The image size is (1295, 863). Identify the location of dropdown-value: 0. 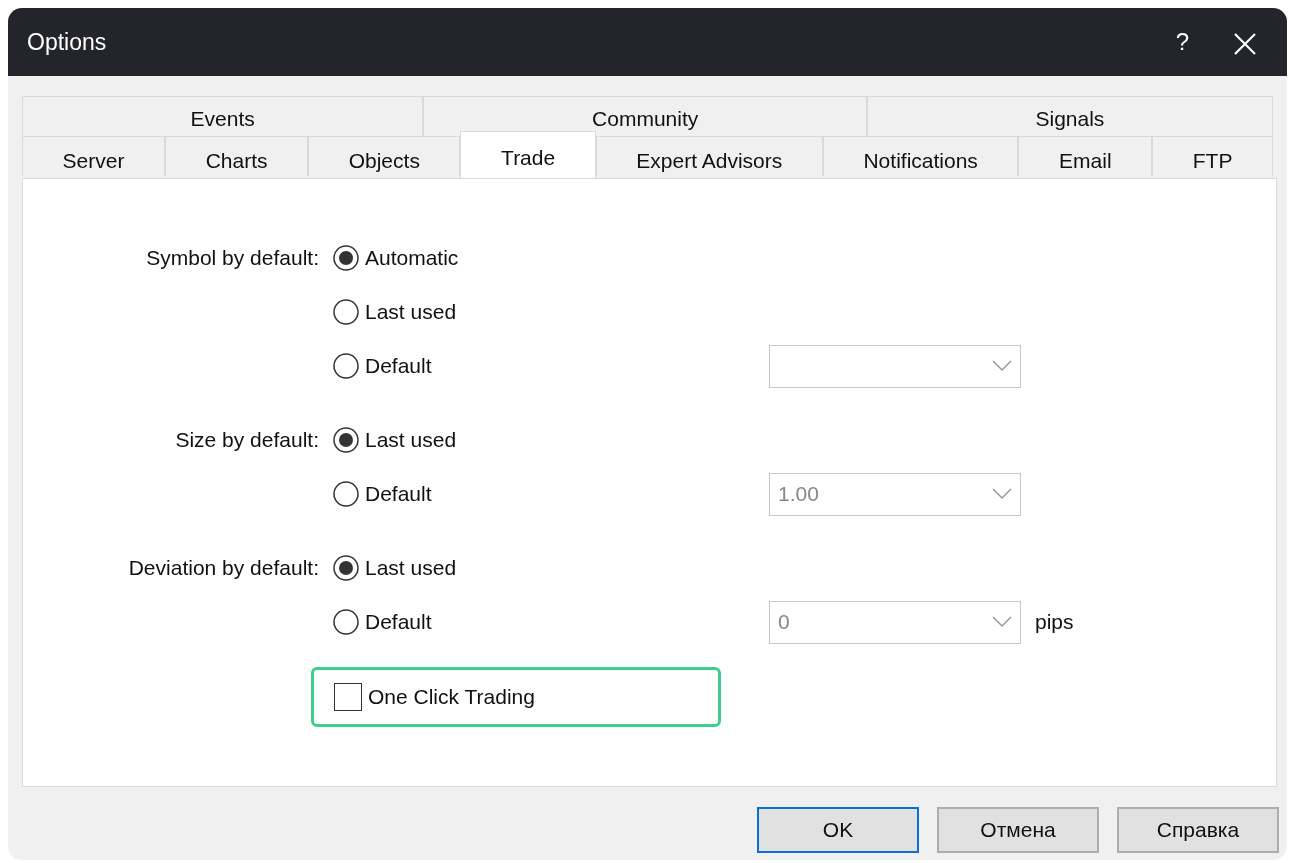
(784, 622).